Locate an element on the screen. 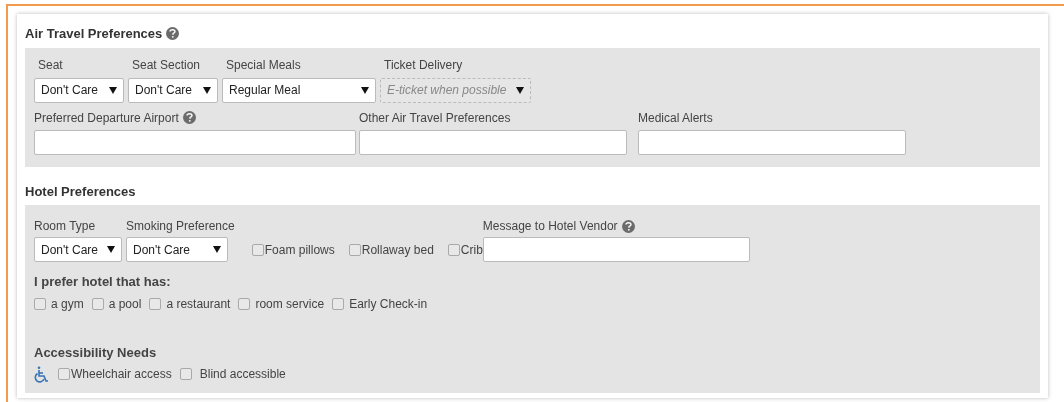 The height and width of the screenshot is (402, 1064). group-heading: Accessibility Needs is located at coordinates (96, 352).